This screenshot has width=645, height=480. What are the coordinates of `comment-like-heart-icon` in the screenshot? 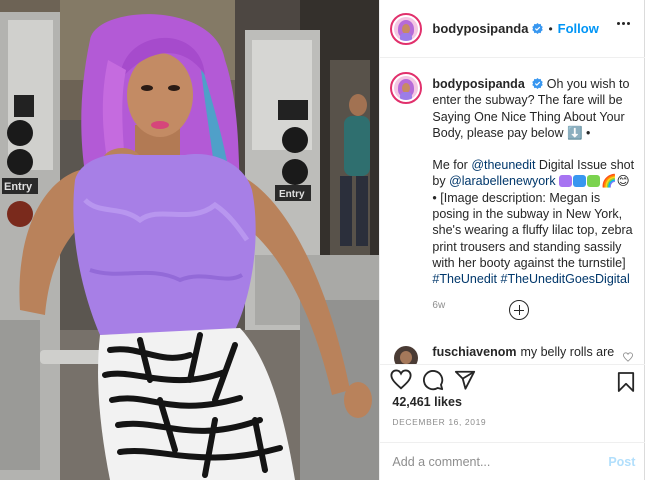 It's located at (628, 357).